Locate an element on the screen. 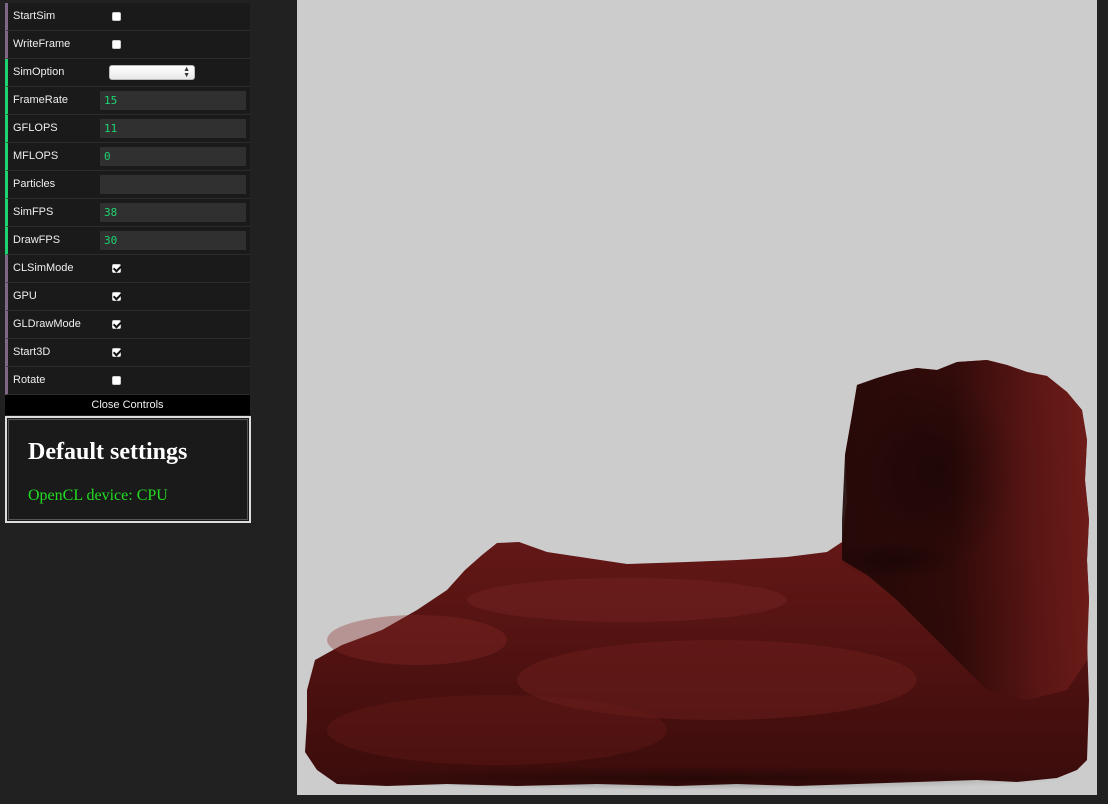 Image resolution: width=1108 pixels, height=804 pixels. gflops-label: GFLOPS is located at coordinates (35, 128).